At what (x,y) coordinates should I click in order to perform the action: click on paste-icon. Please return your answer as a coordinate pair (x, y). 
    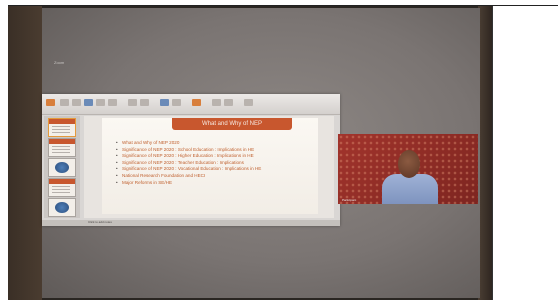
    Looking at the image, I should click on (64, 102).